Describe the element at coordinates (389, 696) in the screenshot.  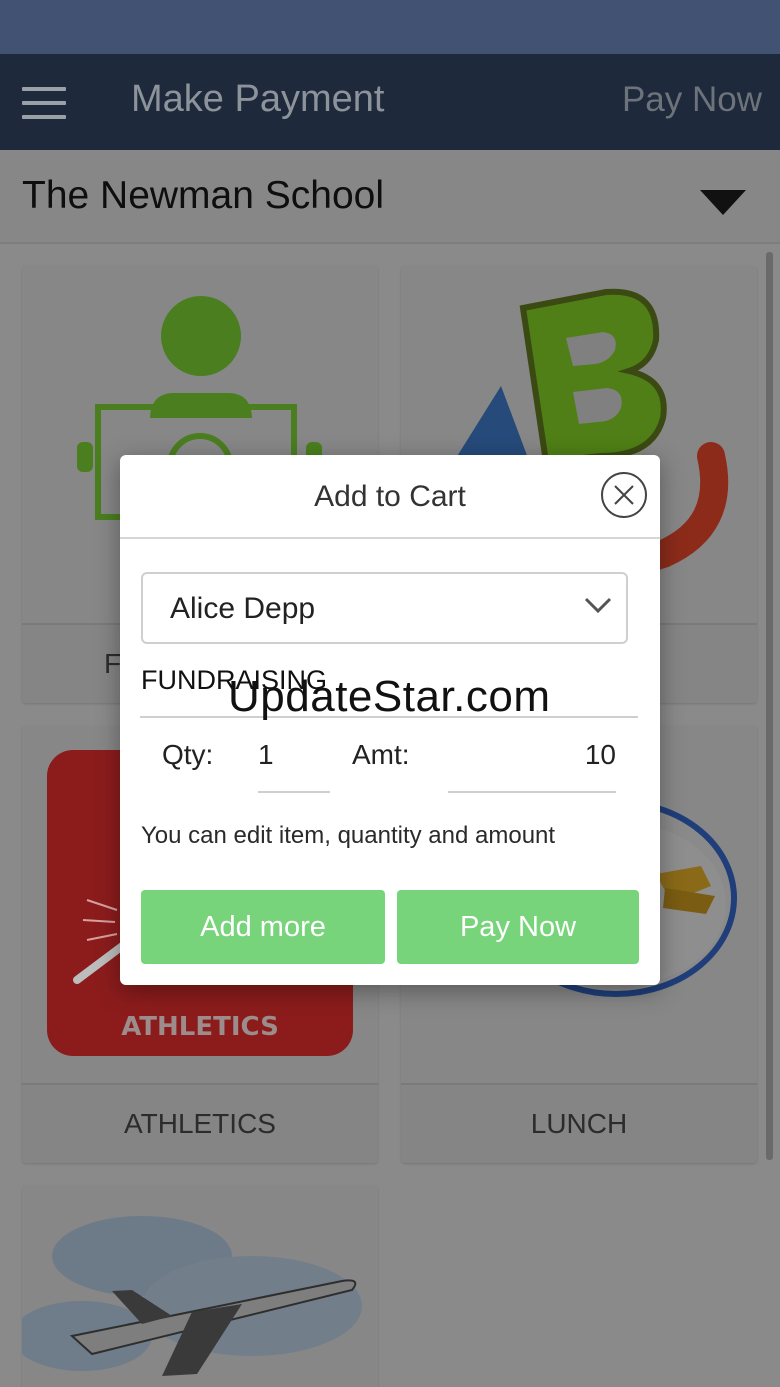
I see `watermark: UpdateStar.com` at that location.